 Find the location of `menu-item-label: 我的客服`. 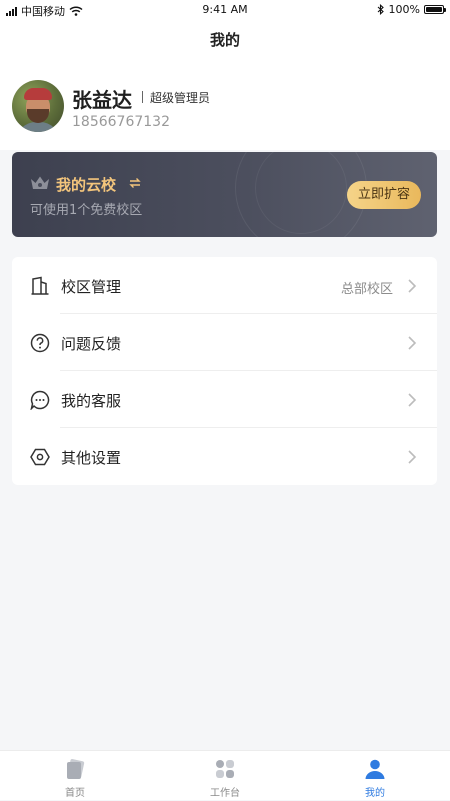

menu-item-label: 我的客服 is located at coordinates (91, 401).